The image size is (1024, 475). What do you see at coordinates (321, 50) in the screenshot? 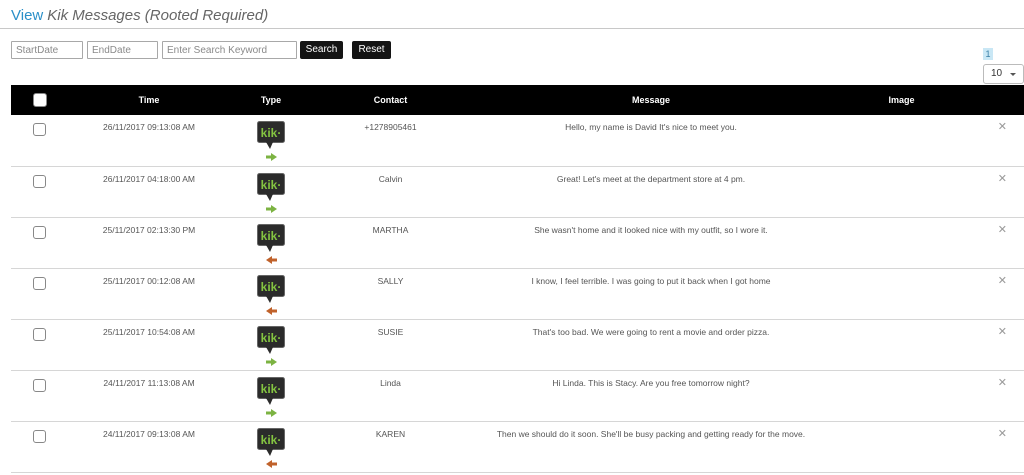
I see `search-button: Search` at bounding box center [321, 50].